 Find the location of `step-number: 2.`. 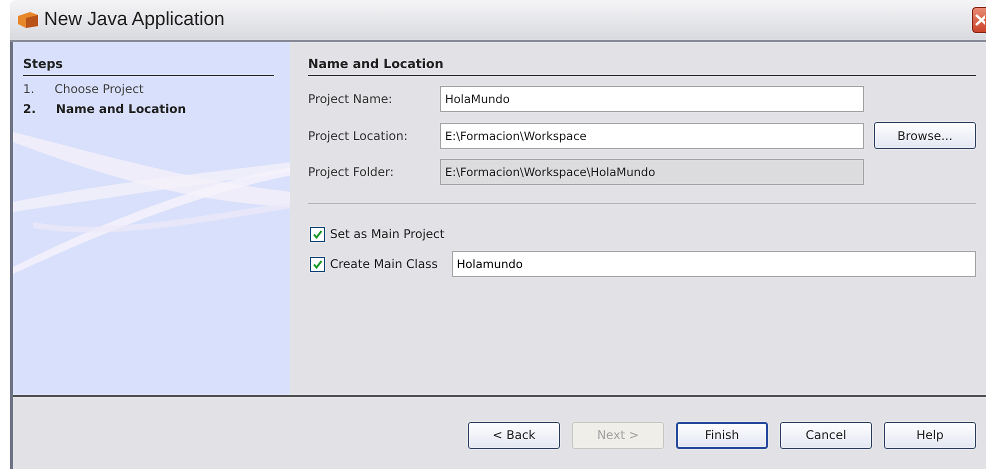

step-number: 2. is located at coordinates (29, 109).